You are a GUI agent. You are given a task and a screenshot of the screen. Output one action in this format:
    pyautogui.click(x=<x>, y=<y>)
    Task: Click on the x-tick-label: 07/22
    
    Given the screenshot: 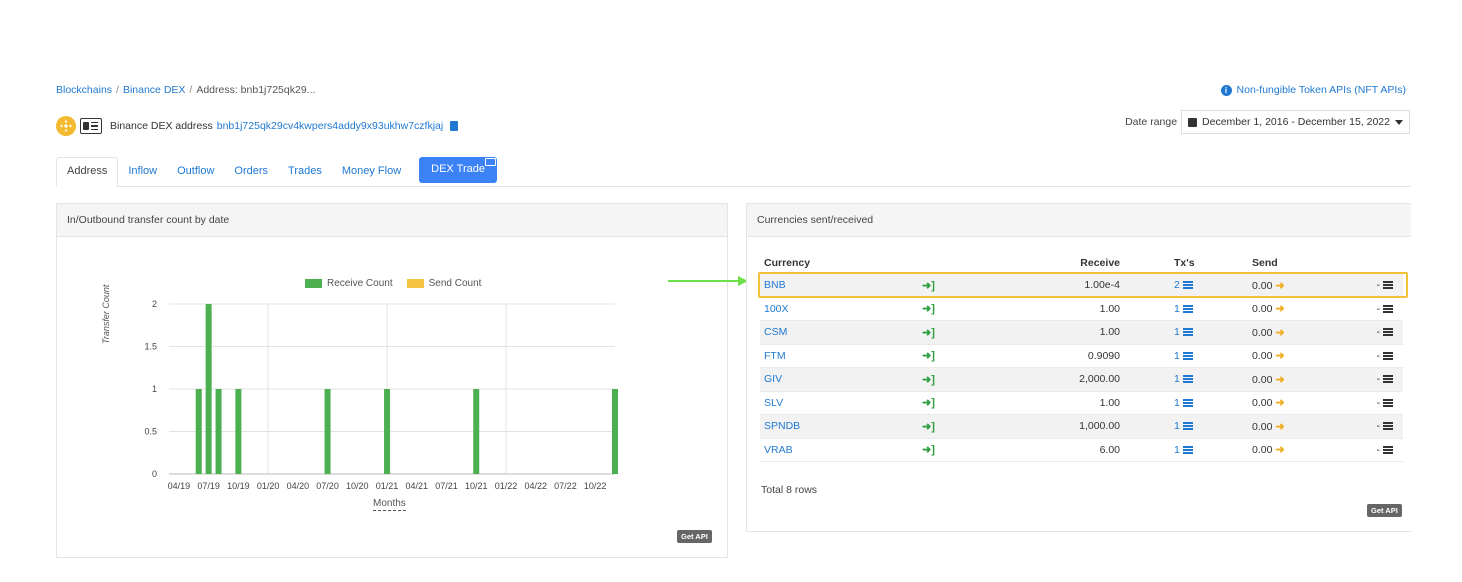 What is the action you would take?
    pyautogui.click(x=565, y=486)
    